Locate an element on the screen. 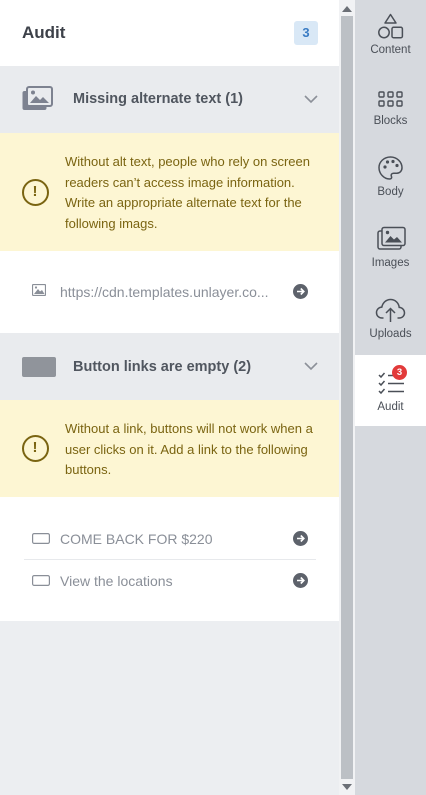  section-button-links-header: Button links are empty (2) is located at coordinates (169, 366).